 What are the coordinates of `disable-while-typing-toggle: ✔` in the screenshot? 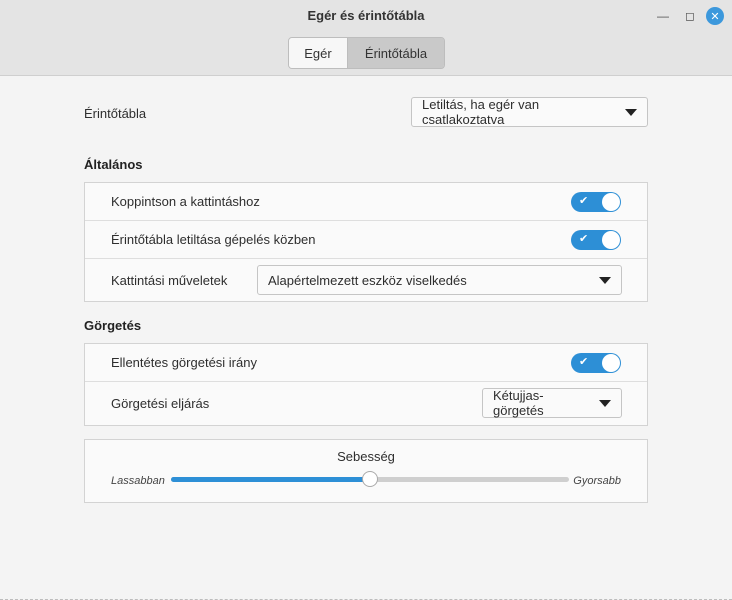 It's located at (596, 240).